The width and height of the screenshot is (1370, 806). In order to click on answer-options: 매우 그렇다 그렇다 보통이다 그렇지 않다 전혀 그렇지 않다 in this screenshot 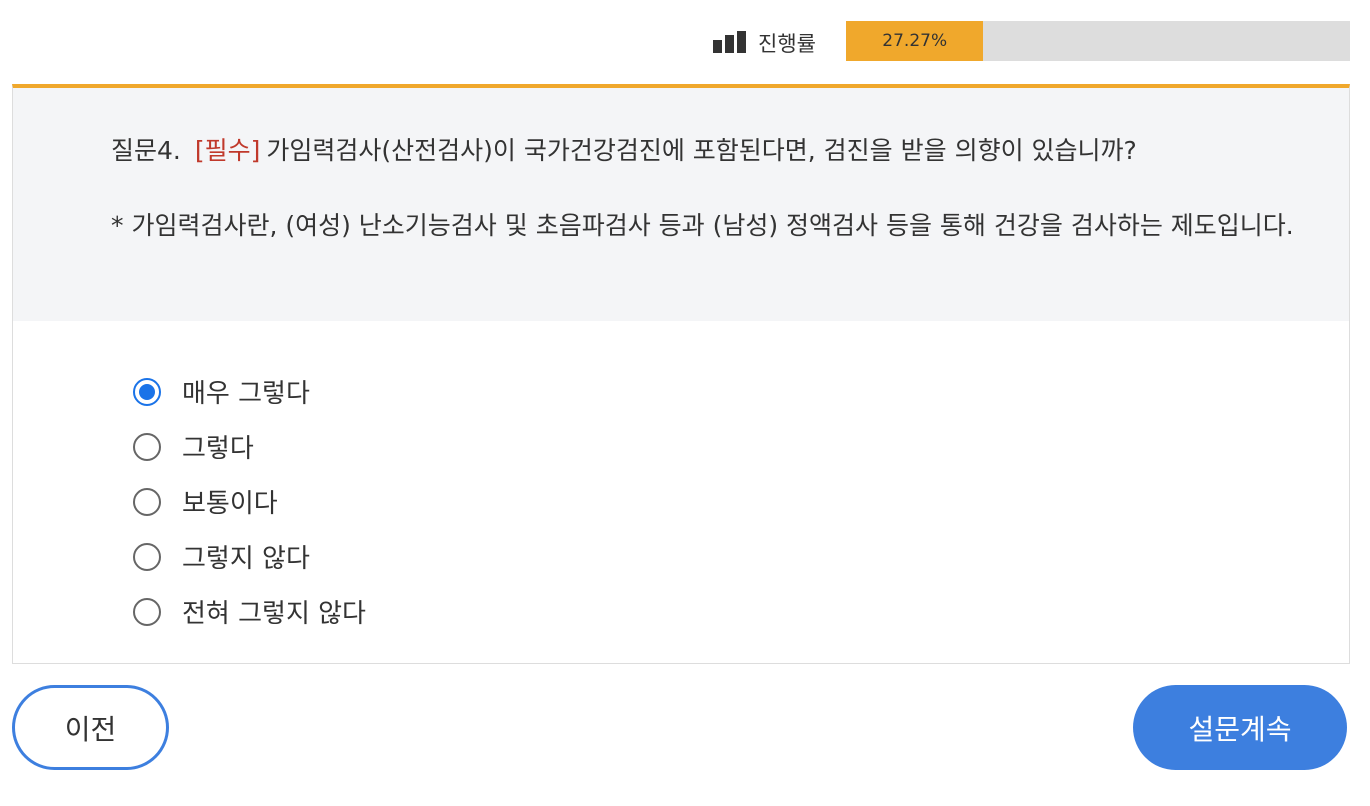, I will do `click(249, 501)`.